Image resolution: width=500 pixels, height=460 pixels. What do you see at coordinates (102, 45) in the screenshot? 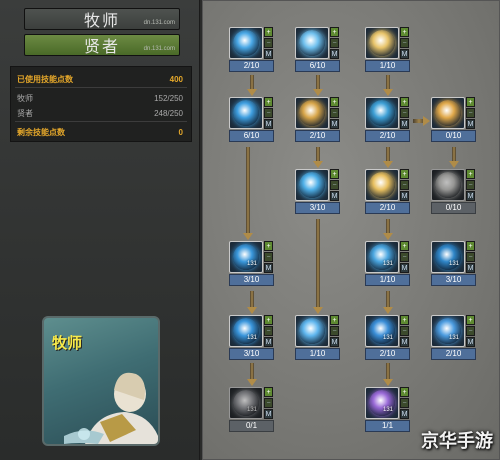
I see `tab-sage: 贤者 dn.131.com` at bounding box center [102, 45].